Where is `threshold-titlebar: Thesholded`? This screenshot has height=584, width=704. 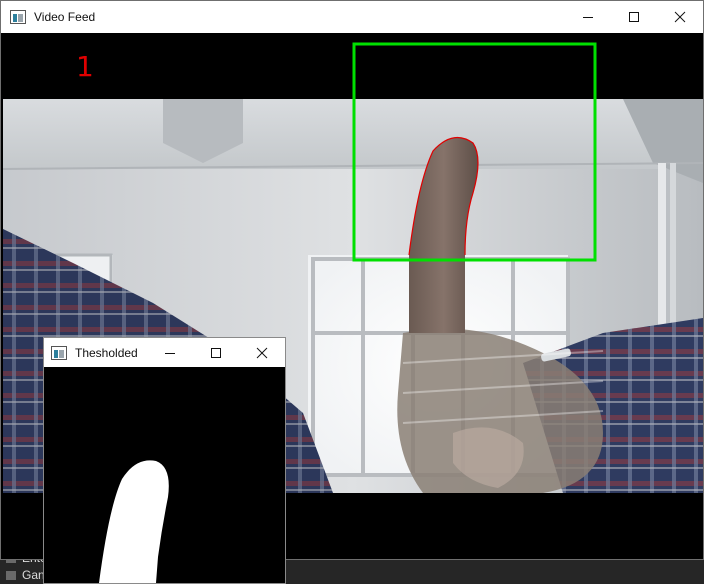
threshold-titlebar: Thesholded is located at coordinates (164, 352).